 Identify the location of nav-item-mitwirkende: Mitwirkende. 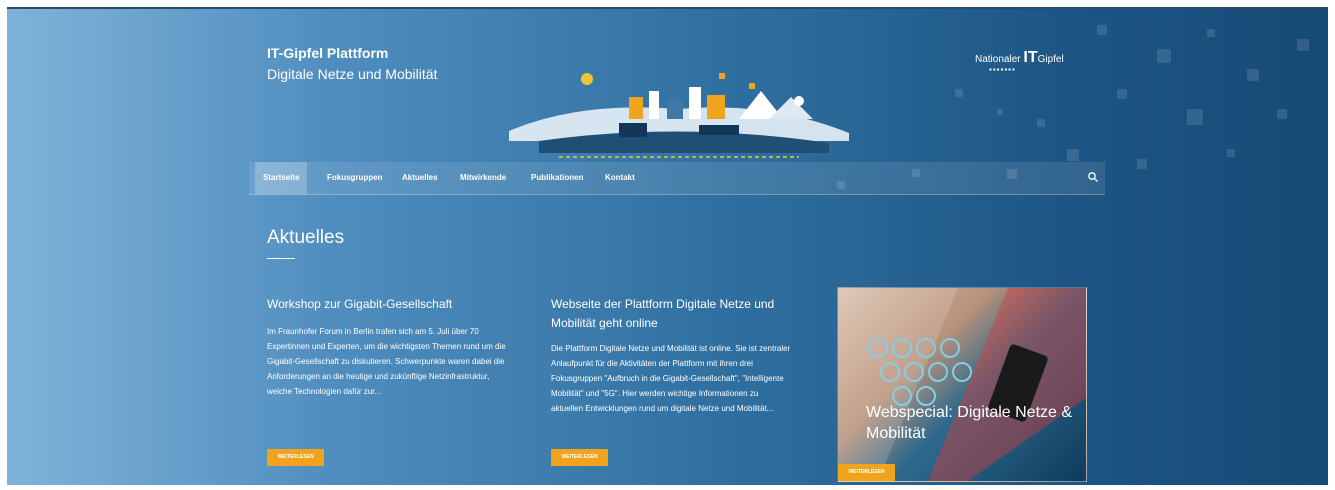
(483, 178).